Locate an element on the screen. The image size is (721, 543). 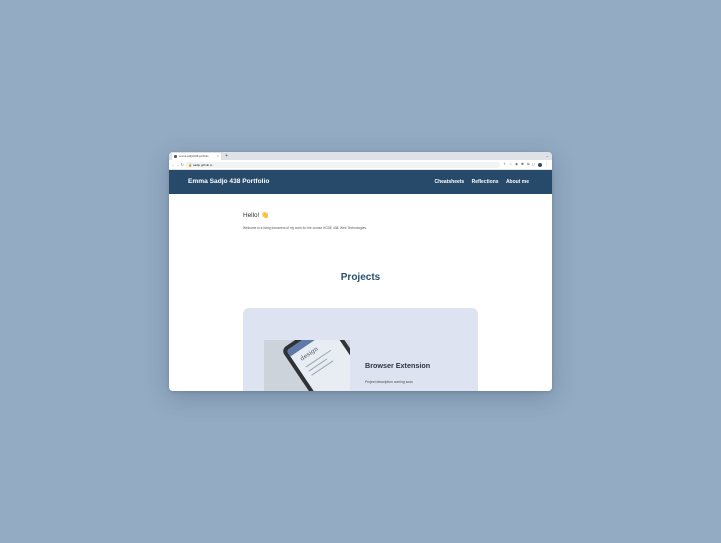
url-text: sadjo.github.io is located at coordinates (203, 164).